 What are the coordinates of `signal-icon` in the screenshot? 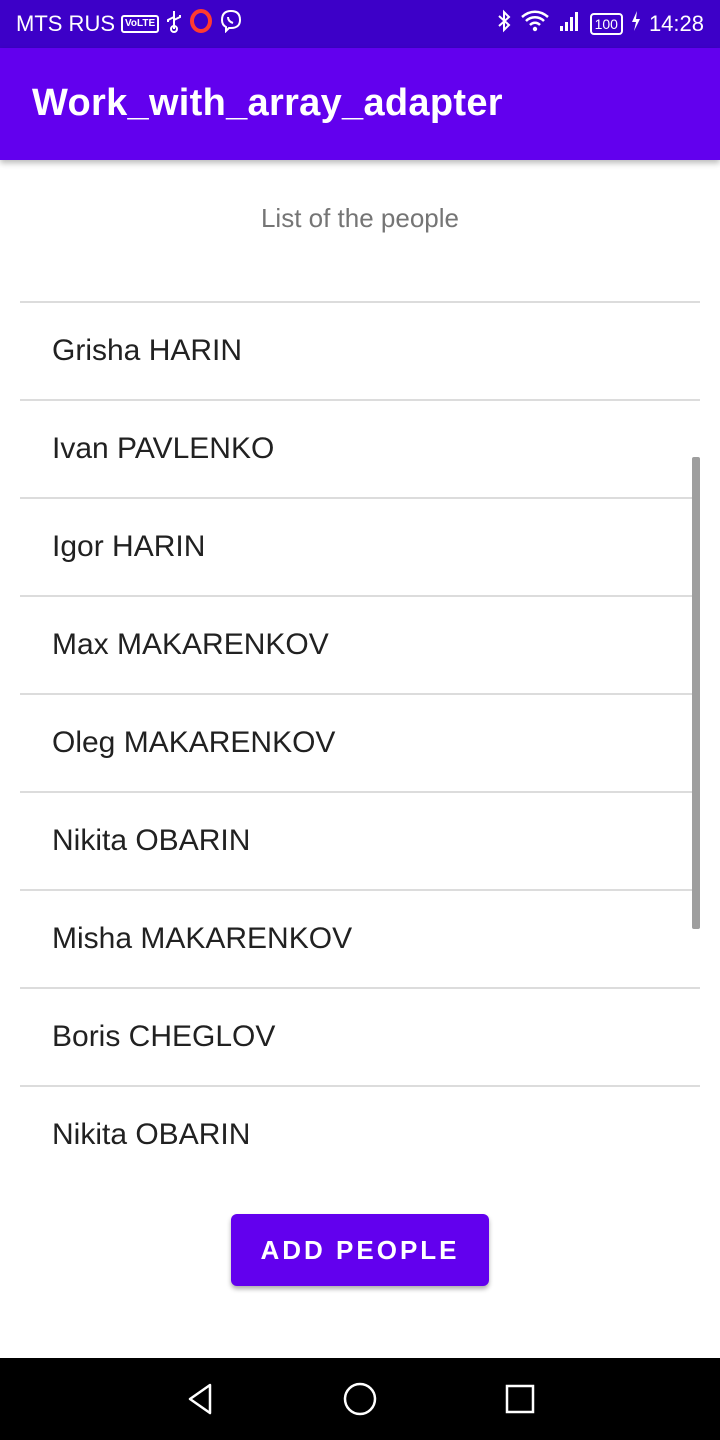 It's located at (570, 24).